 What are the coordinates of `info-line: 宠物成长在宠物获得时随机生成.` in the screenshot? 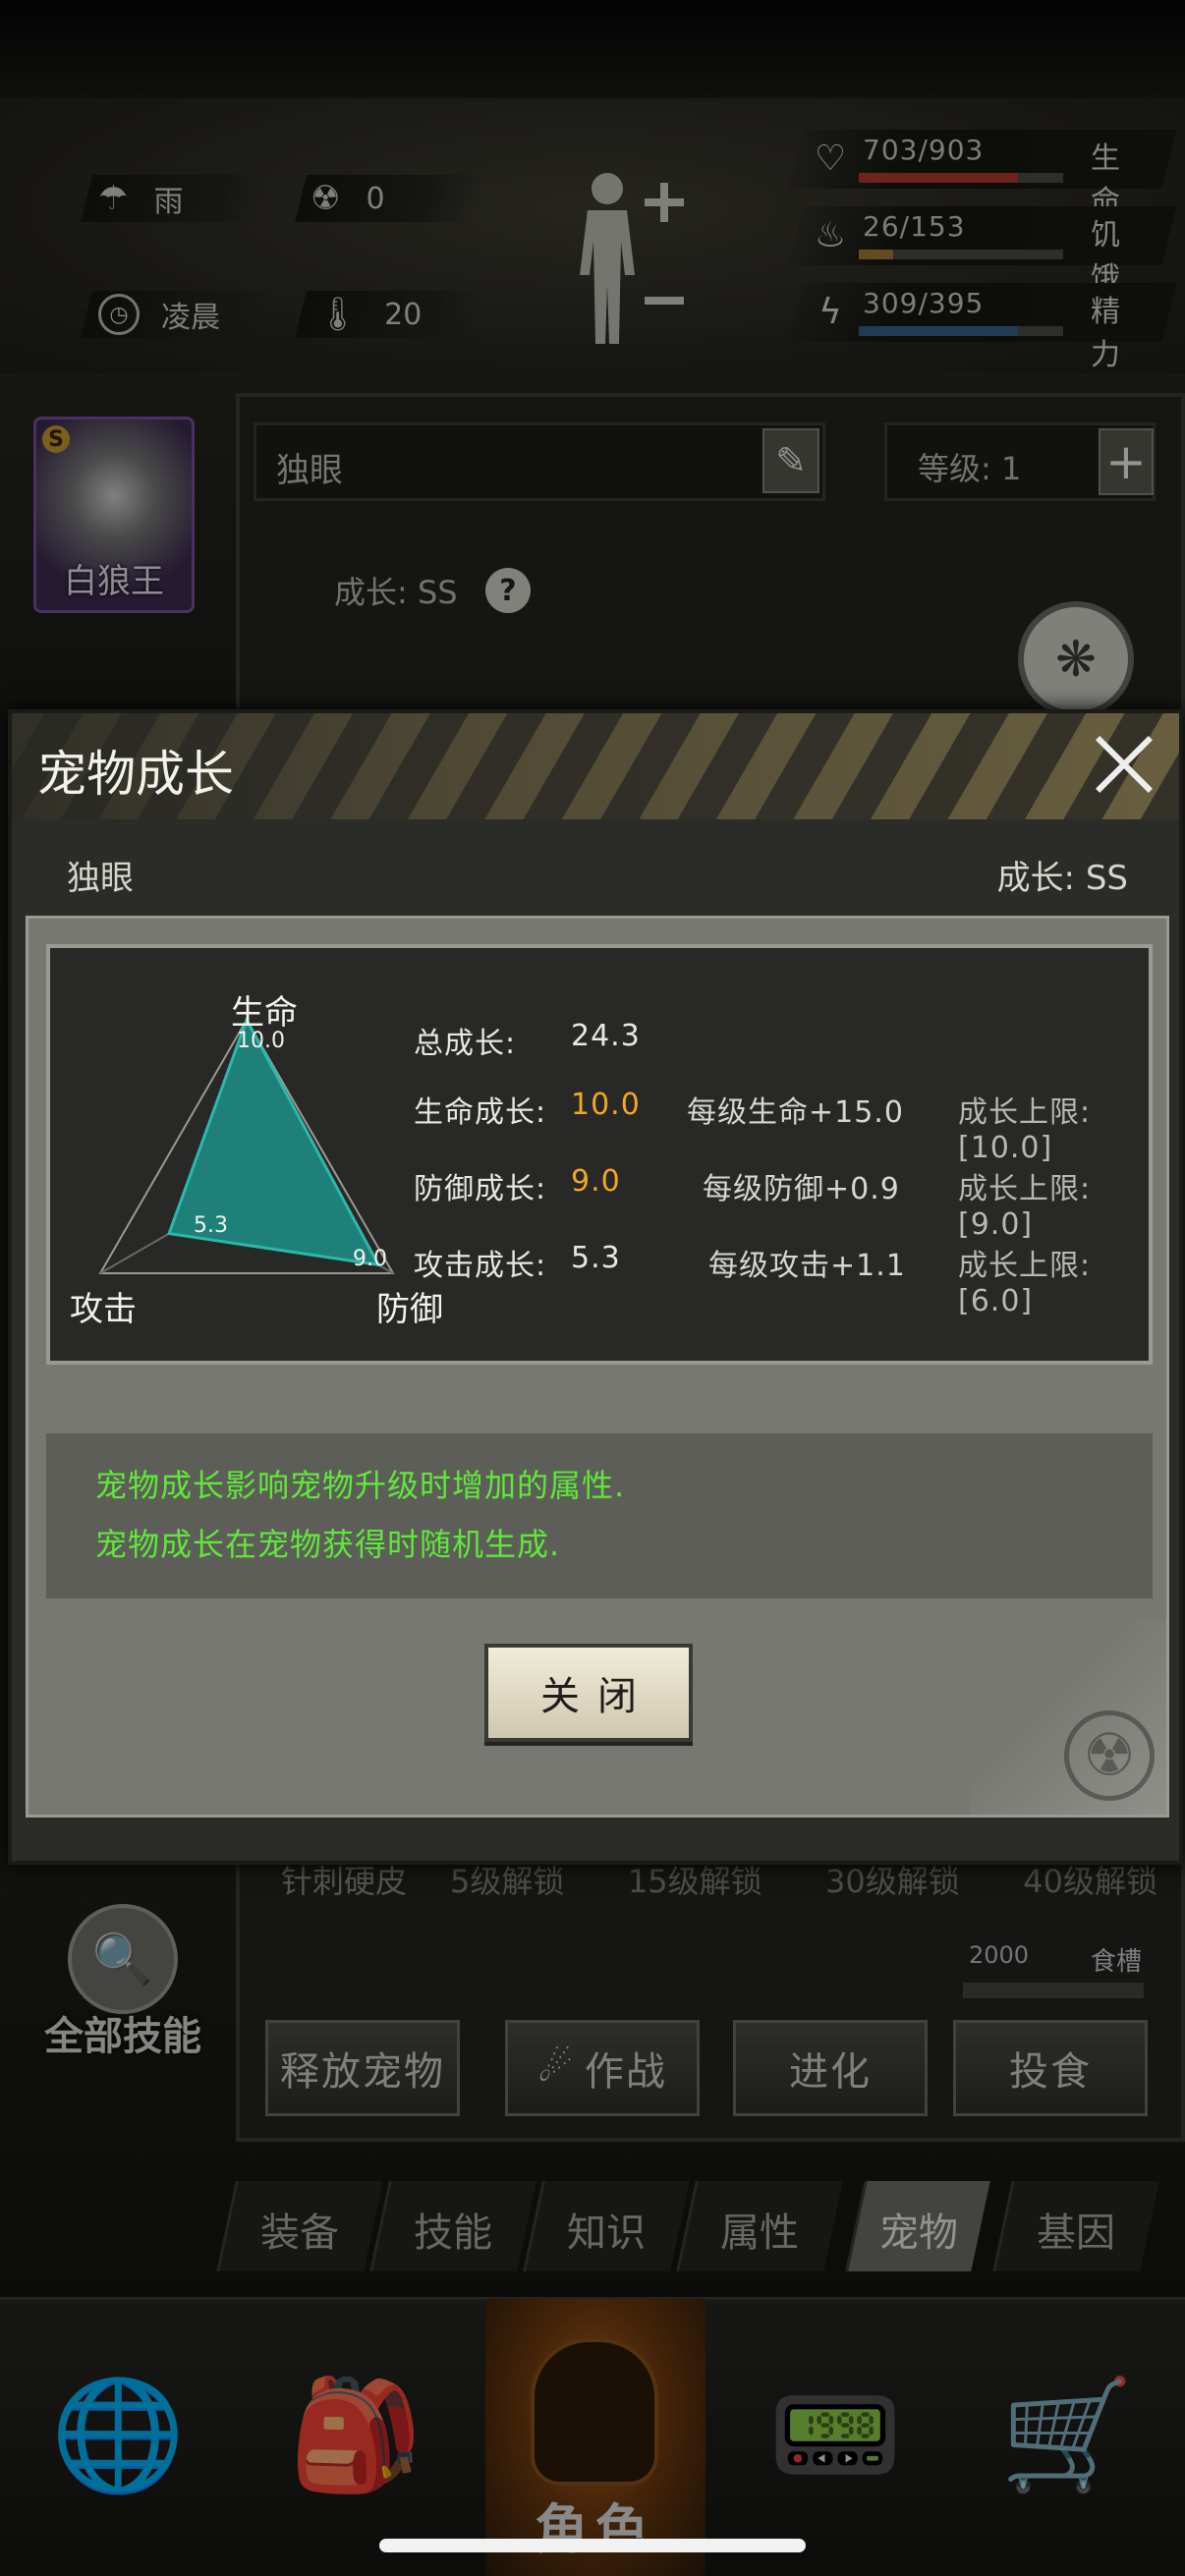 It's located at (328, 1544).